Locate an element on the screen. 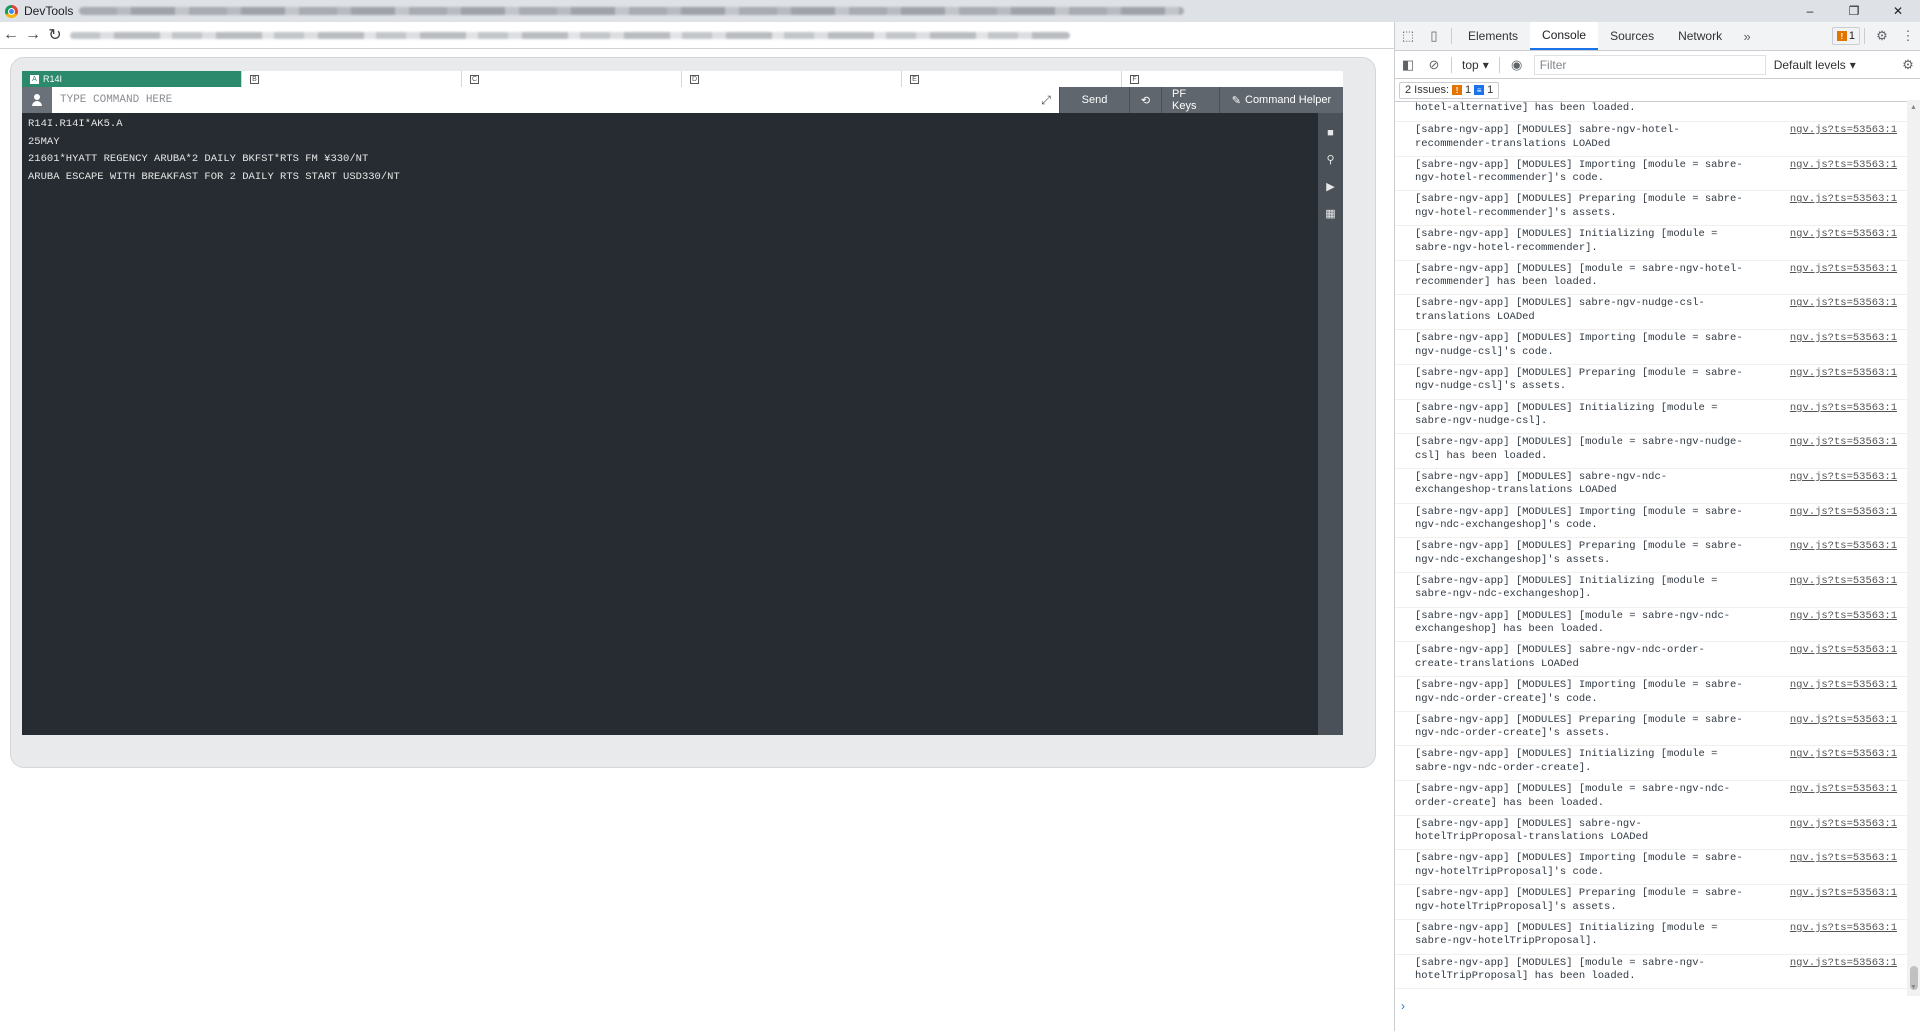 This screenshot has height=1031, width=1920. tab-area-c: C is located at coordinates (572, 79).